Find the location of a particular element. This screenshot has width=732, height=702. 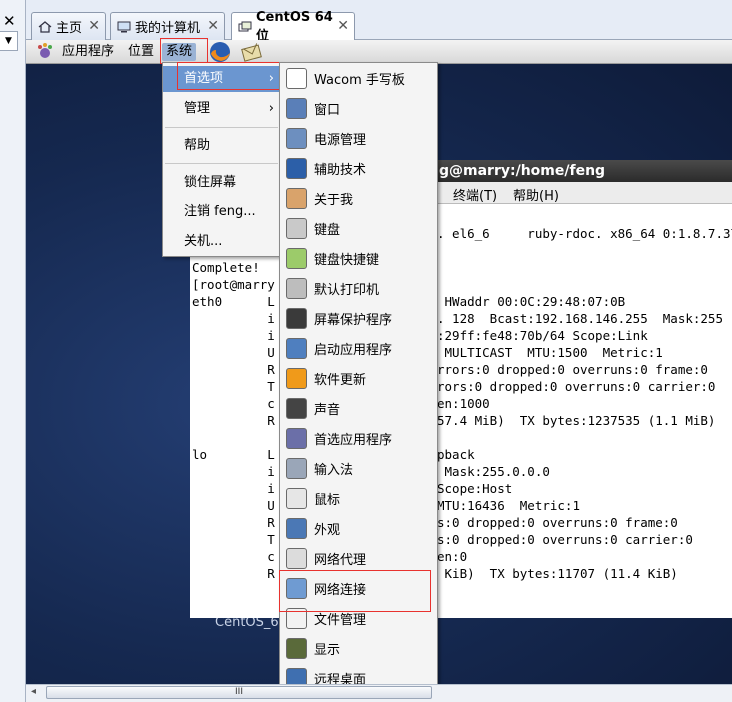

submenu-item: 鼠标 is located at coordinates (358, 498).